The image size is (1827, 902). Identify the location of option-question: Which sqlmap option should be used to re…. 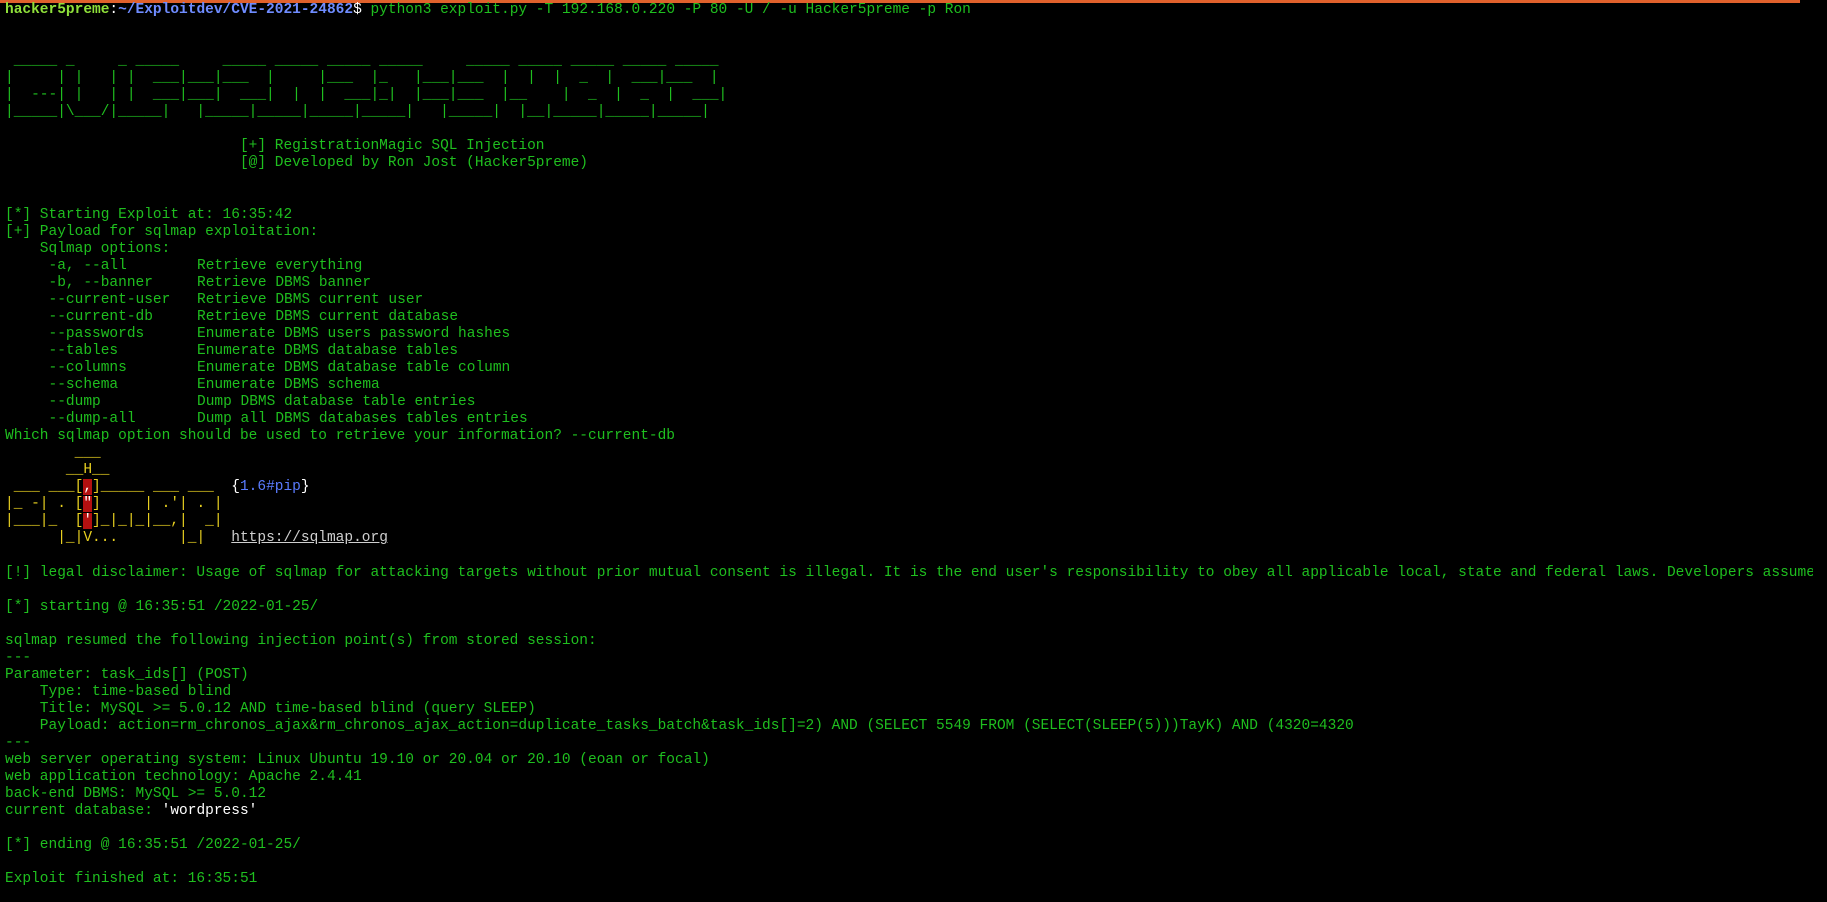
(340, 436).